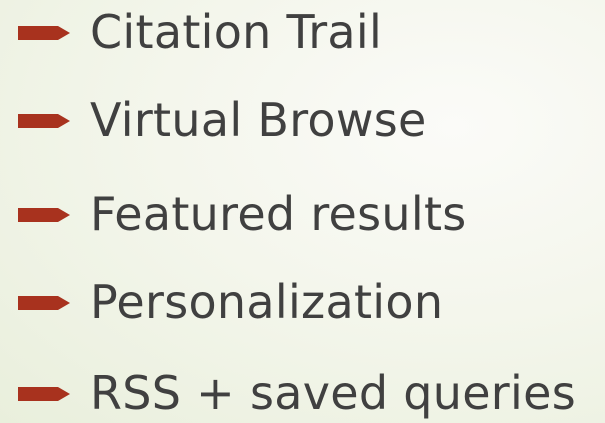 This screenshot has height=423, width=605. Describe the element at coordinates (267, 302) in the screenshot. I see `bullet-text: Personalization` at that location.